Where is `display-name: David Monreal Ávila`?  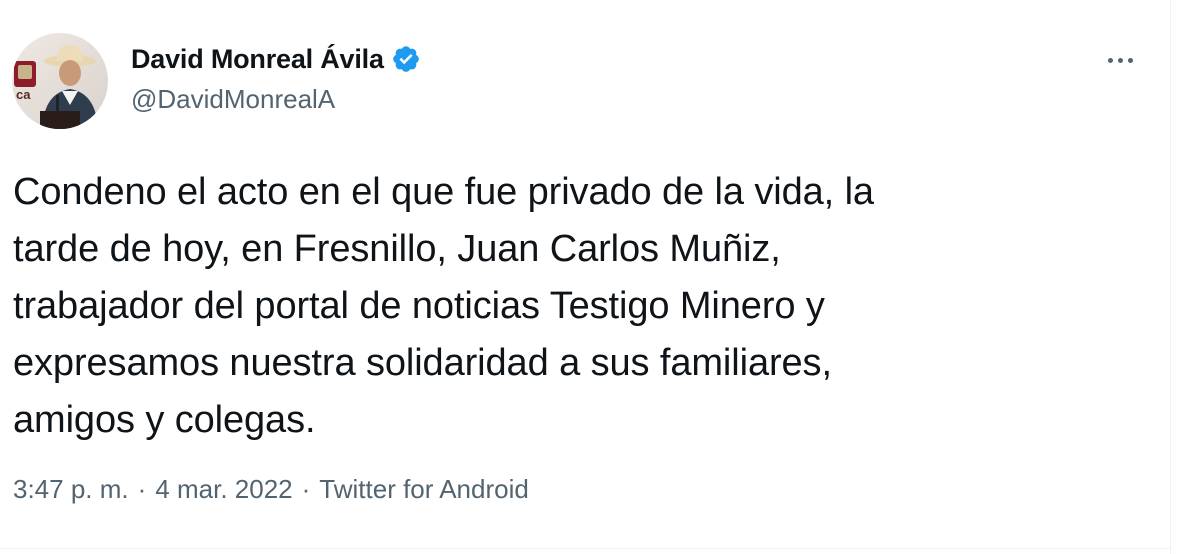 display-name: David Monreal Ávila is located at coordinates (257, 59).